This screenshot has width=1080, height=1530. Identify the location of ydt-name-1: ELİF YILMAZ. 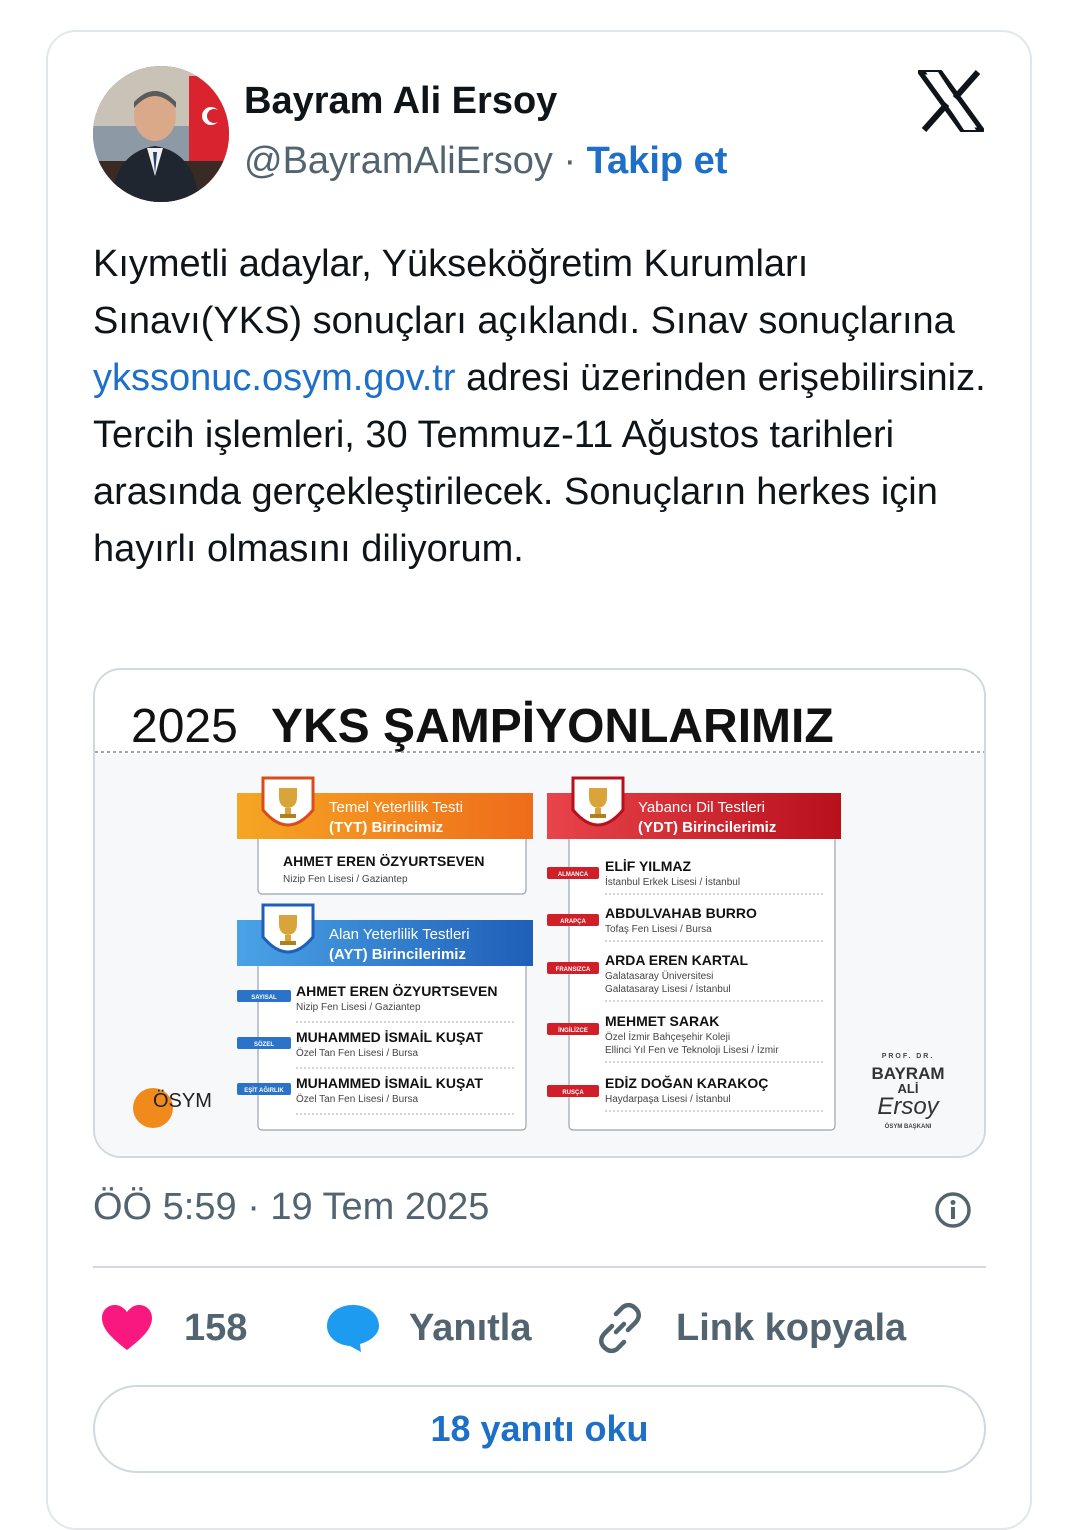
(648, 866).